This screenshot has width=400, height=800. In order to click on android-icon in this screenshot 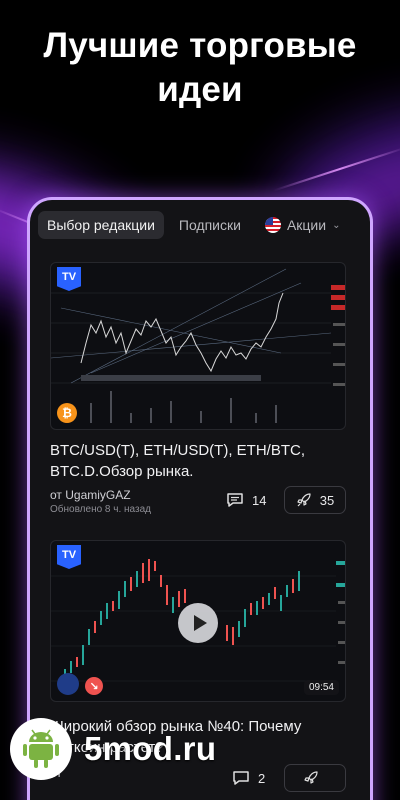, I will do `click(41, 749)`.